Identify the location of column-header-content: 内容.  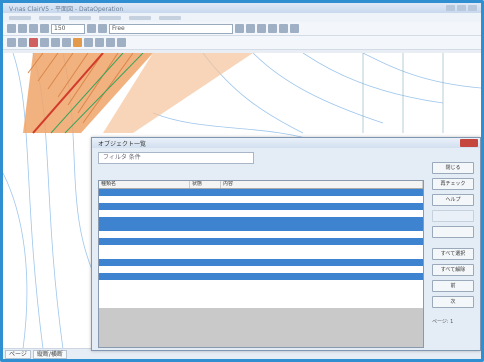
(322, 184).